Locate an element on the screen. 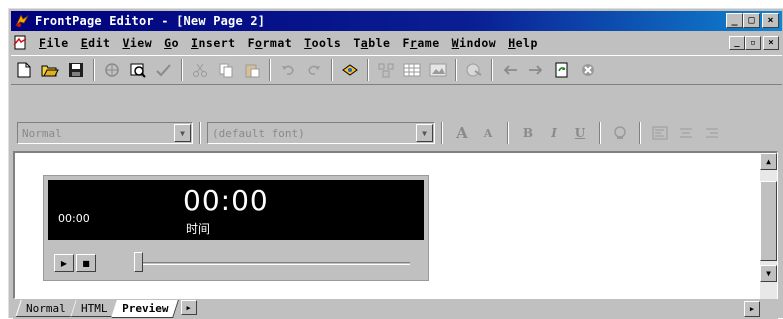 This screenshot has height=319, width=783. tab-label: Normal is located at coordinates (46, 308).